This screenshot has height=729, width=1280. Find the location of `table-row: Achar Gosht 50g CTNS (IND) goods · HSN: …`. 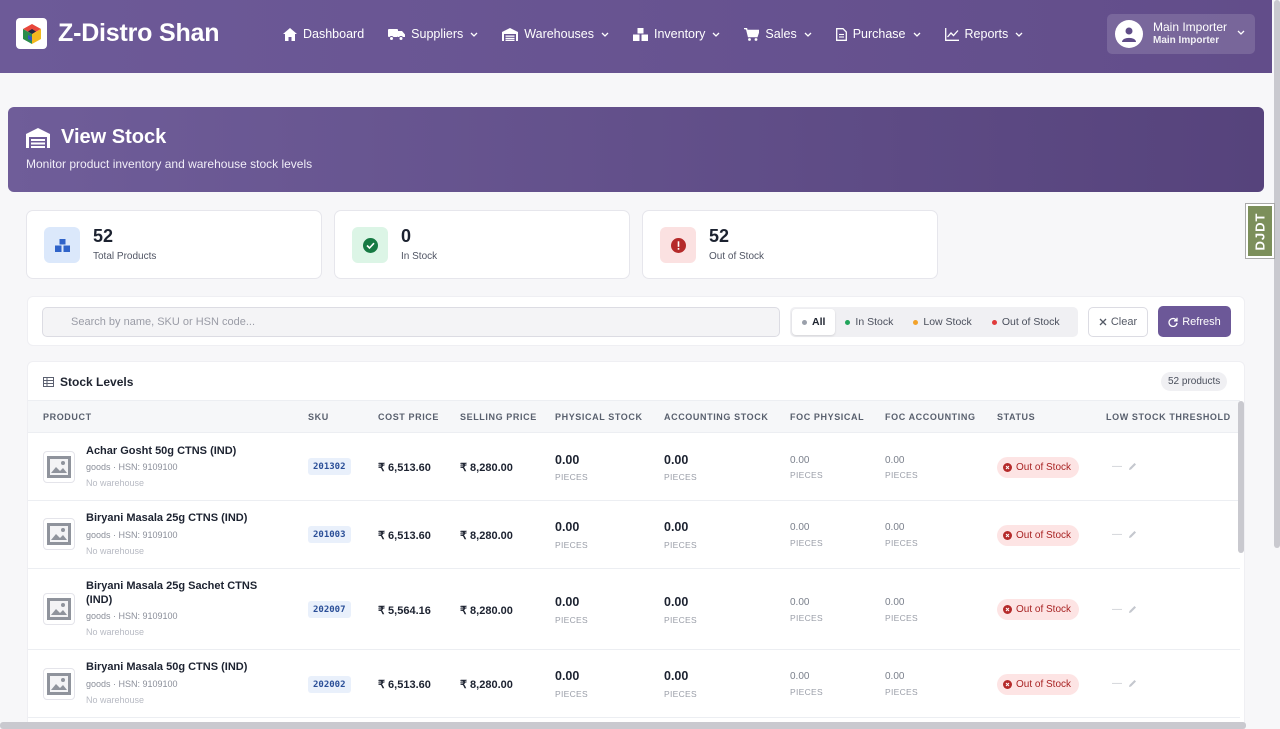

table-row: Achar Gosht 50g CTNS (IND) goods · HSN: … is located at coordinates (634, 467).